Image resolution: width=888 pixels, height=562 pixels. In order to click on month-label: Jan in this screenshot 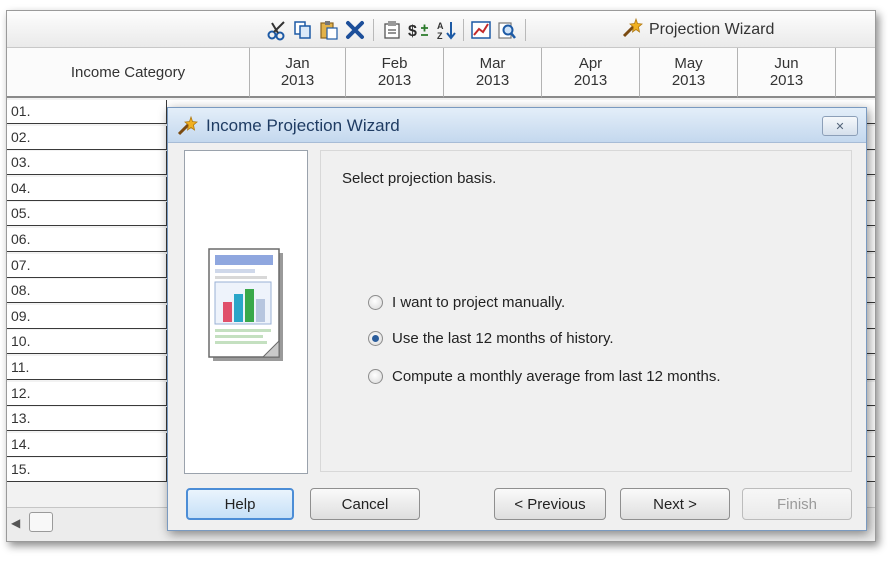, I will do `click(297, 63)`.